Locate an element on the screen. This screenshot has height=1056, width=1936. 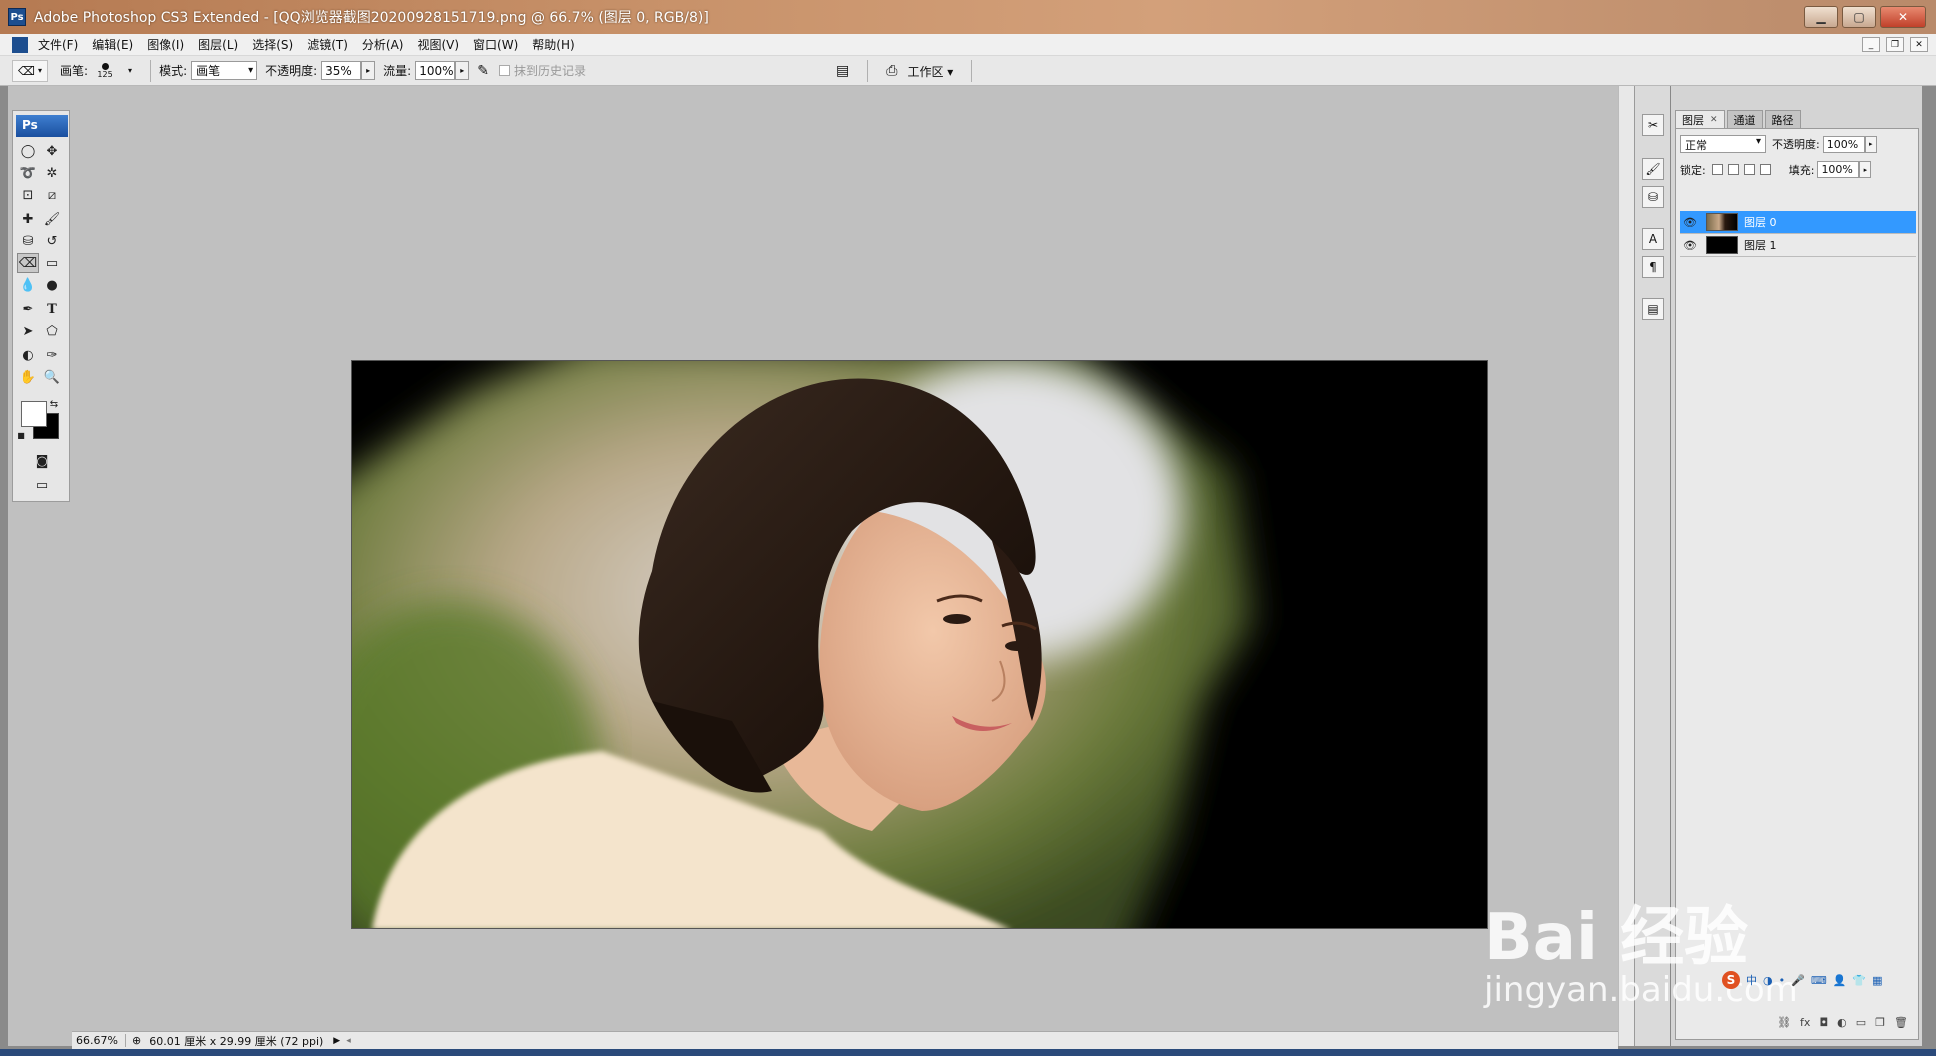
ps-badge: Ps is located at coordinates (42, 126).